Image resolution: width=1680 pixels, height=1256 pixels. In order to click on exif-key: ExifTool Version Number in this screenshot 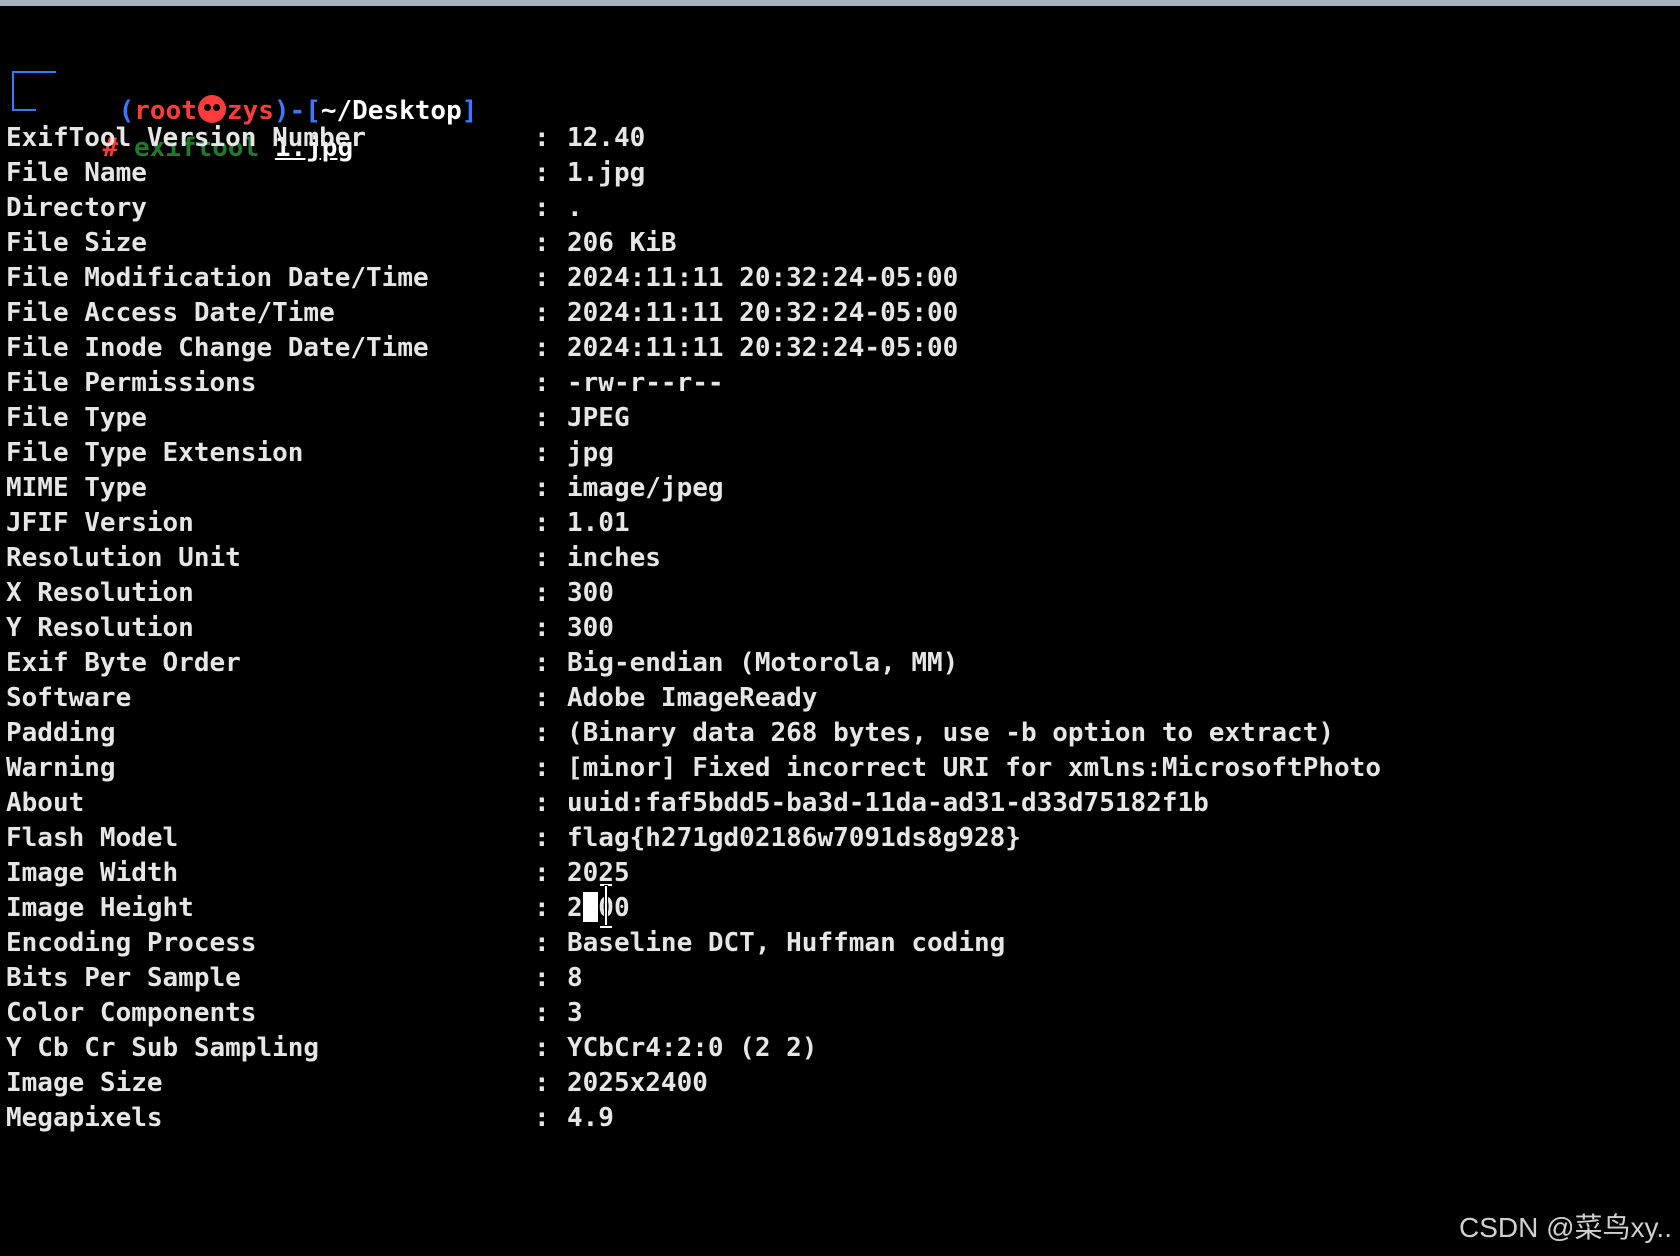, I will do `click(186, 138)`.